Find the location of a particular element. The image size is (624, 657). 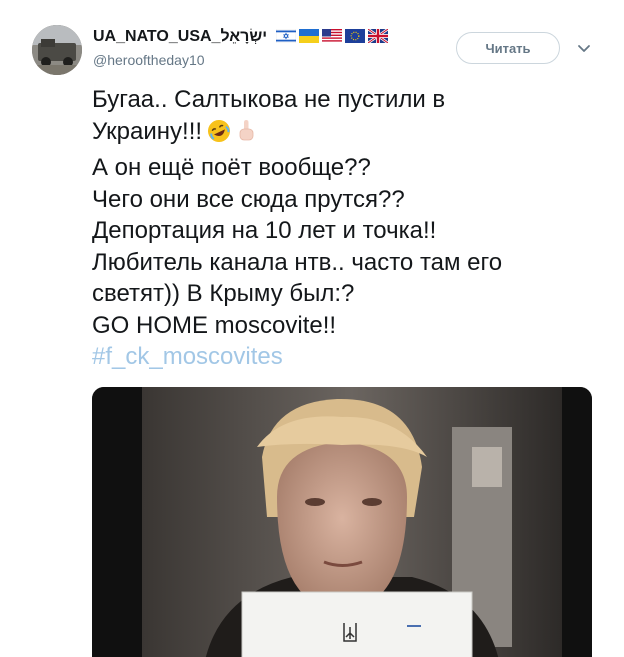

username: @herooftheday10 is located at coordinates (149, 60).